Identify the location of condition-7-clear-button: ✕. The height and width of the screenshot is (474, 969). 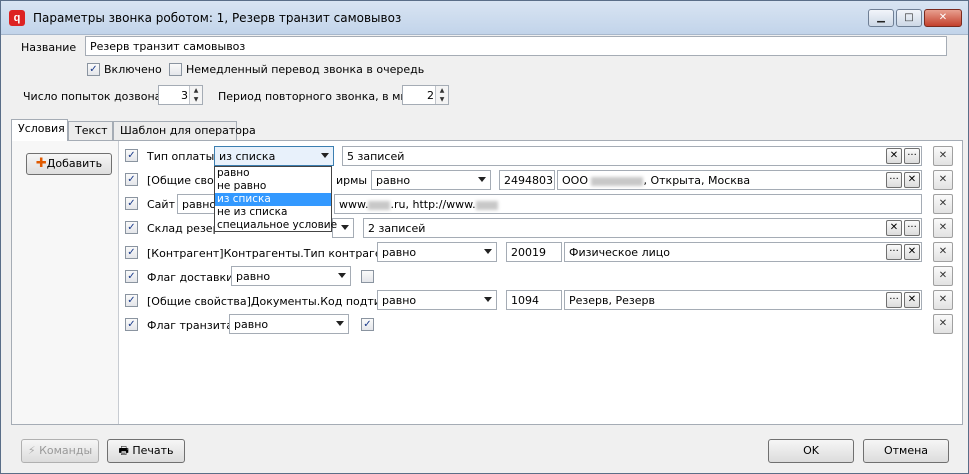
(912, 300).